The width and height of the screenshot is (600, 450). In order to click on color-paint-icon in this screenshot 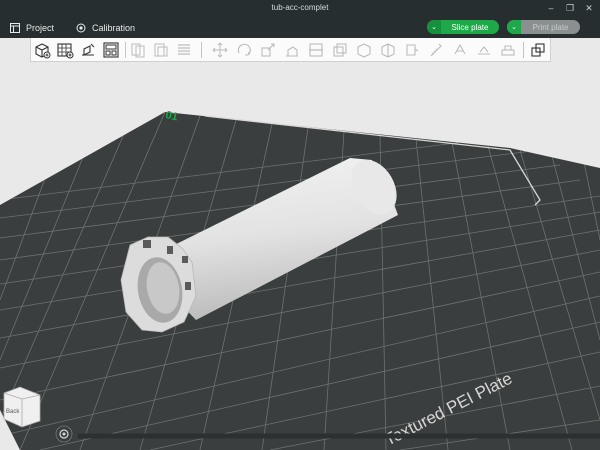, I will do `click(412, 50)`.